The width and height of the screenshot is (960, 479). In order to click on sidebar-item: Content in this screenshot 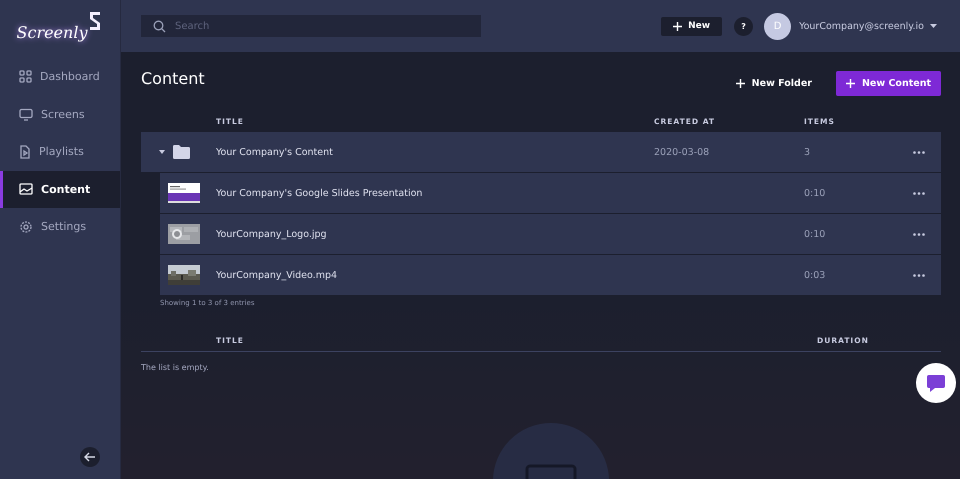, I will do `click(60, 189)`.